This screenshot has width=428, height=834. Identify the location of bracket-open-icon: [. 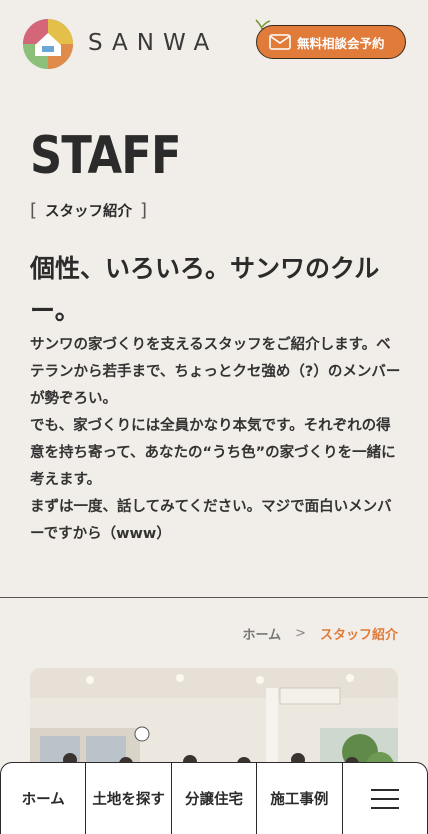
(34, 210).